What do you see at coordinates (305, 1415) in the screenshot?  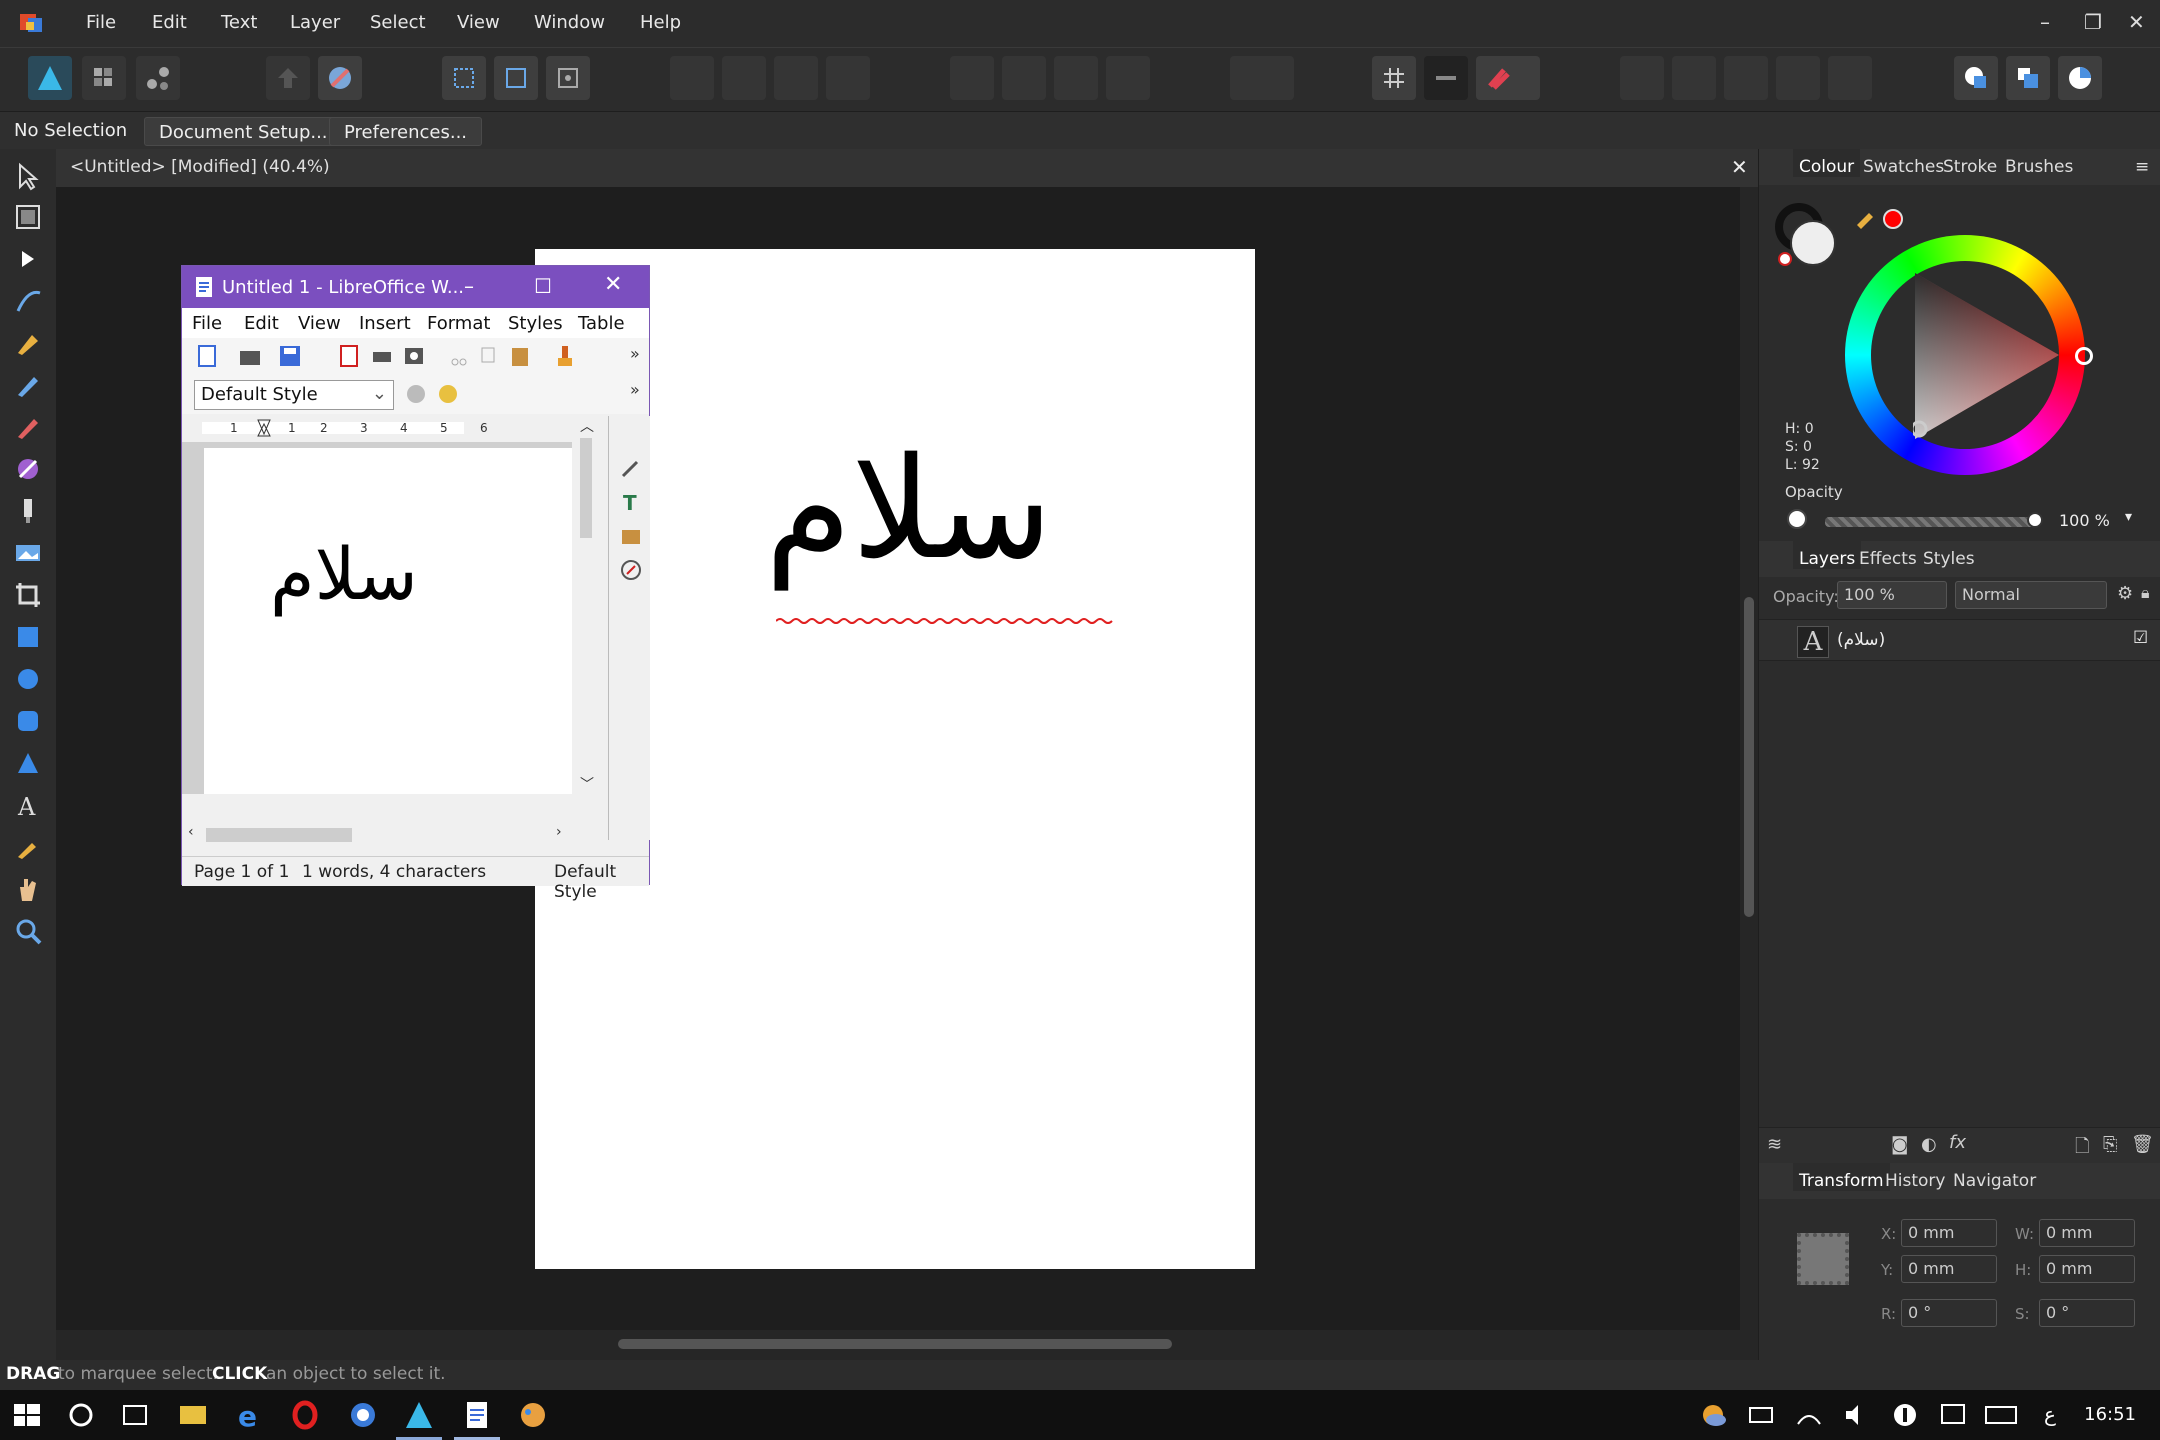 I see `opera-browser-icon` at bounding box center [305, 1415].